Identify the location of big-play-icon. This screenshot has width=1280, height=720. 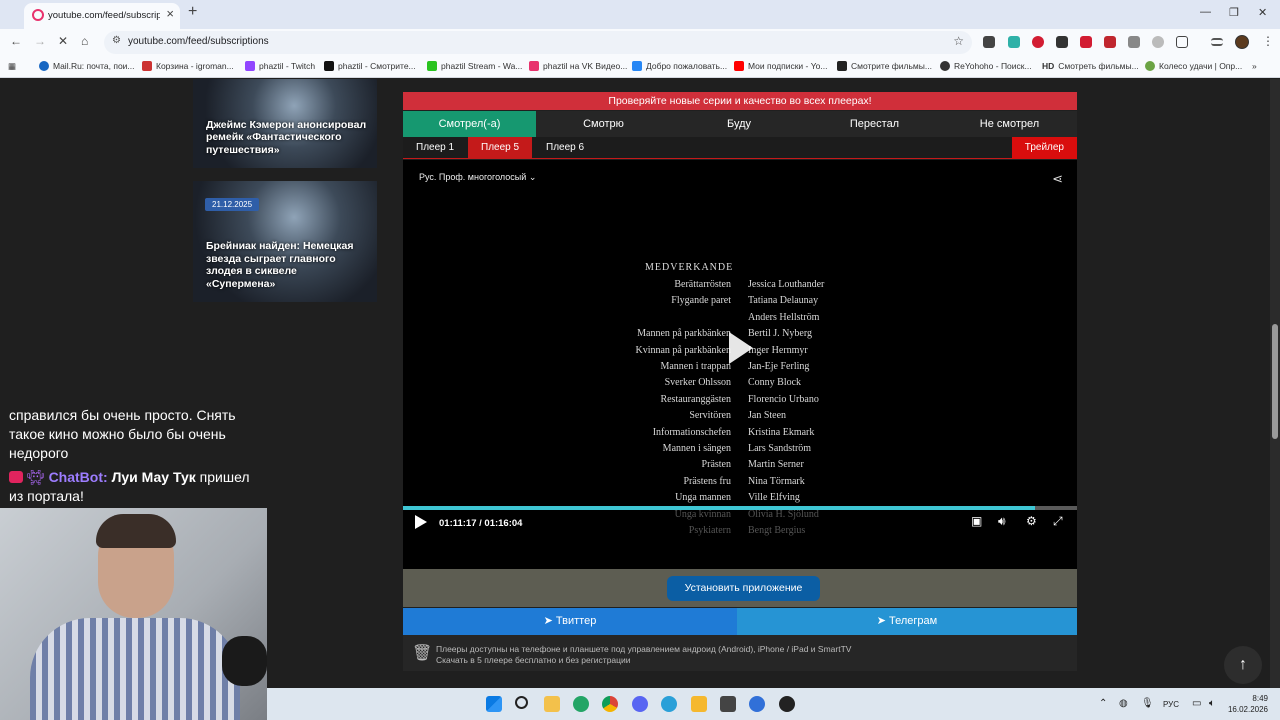
(741, 348).